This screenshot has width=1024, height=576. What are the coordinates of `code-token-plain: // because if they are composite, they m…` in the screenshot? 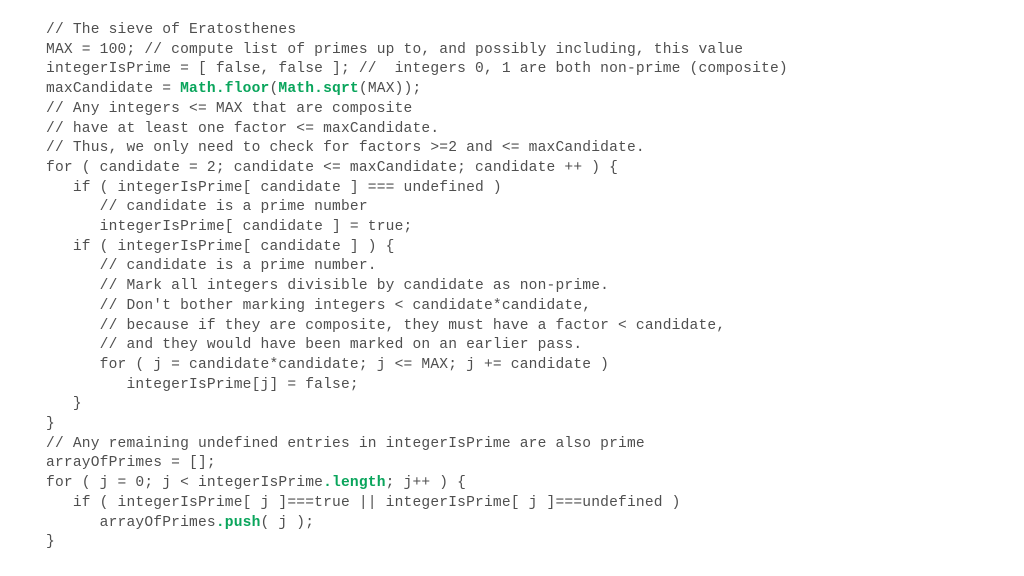 It's located at (386, 325).